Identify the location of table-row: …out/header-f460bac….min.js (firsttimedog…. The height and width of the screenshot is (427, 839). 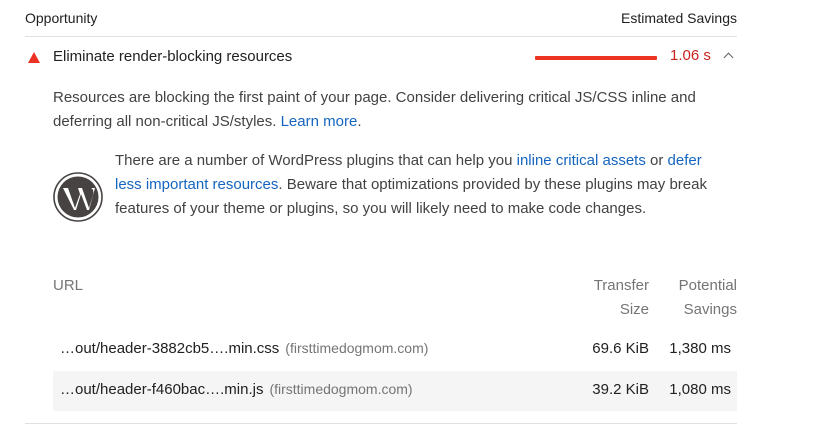
(395, 391).